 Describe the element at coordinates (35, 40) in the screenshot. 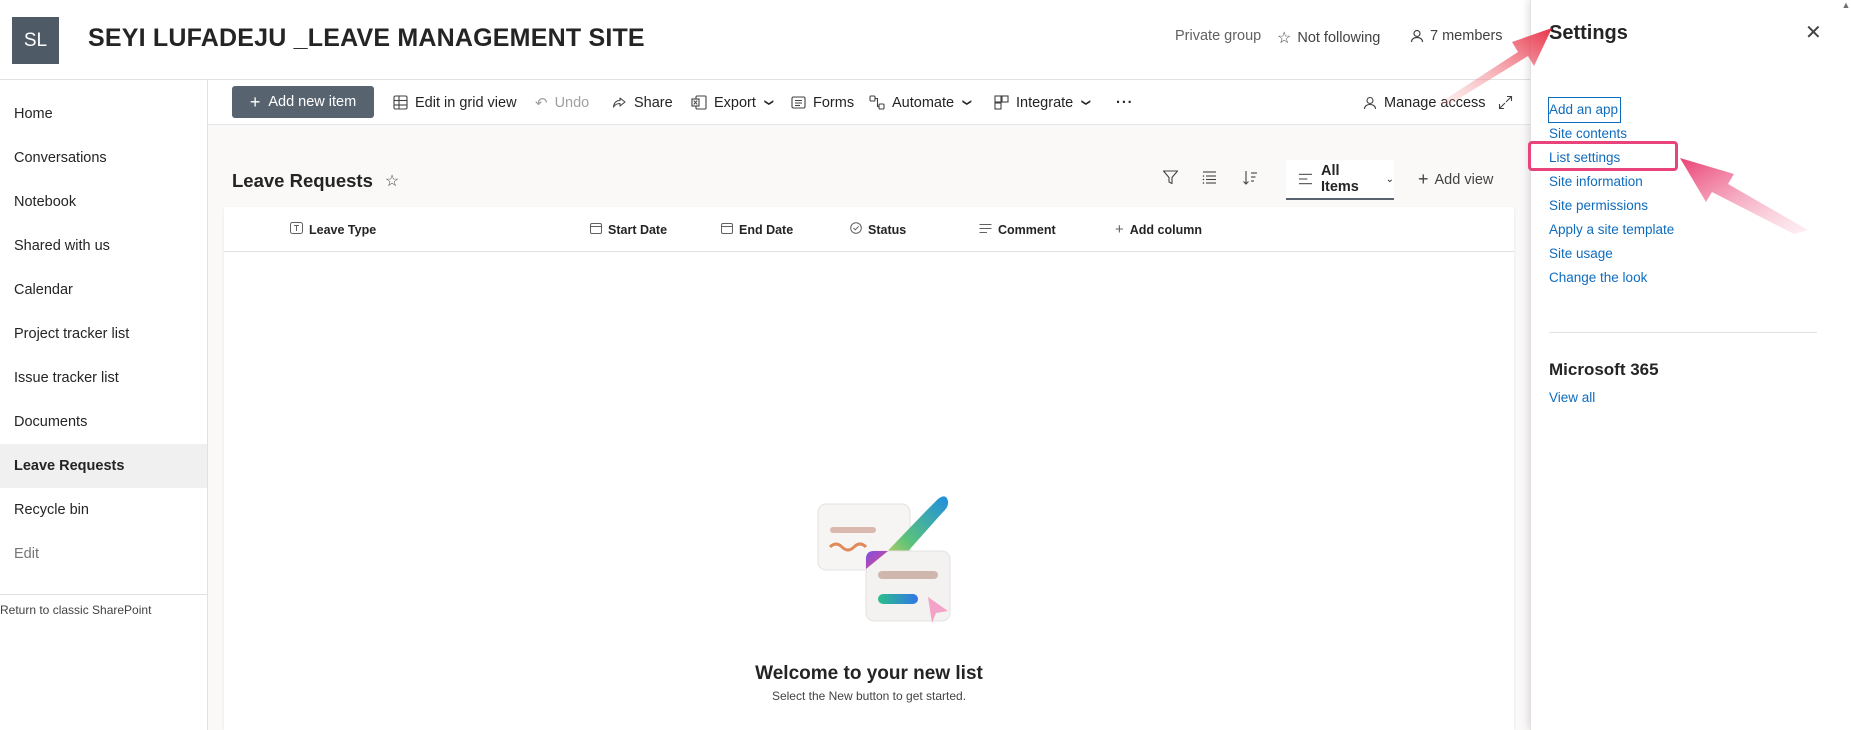

I see `site-logo: SL` at that location.